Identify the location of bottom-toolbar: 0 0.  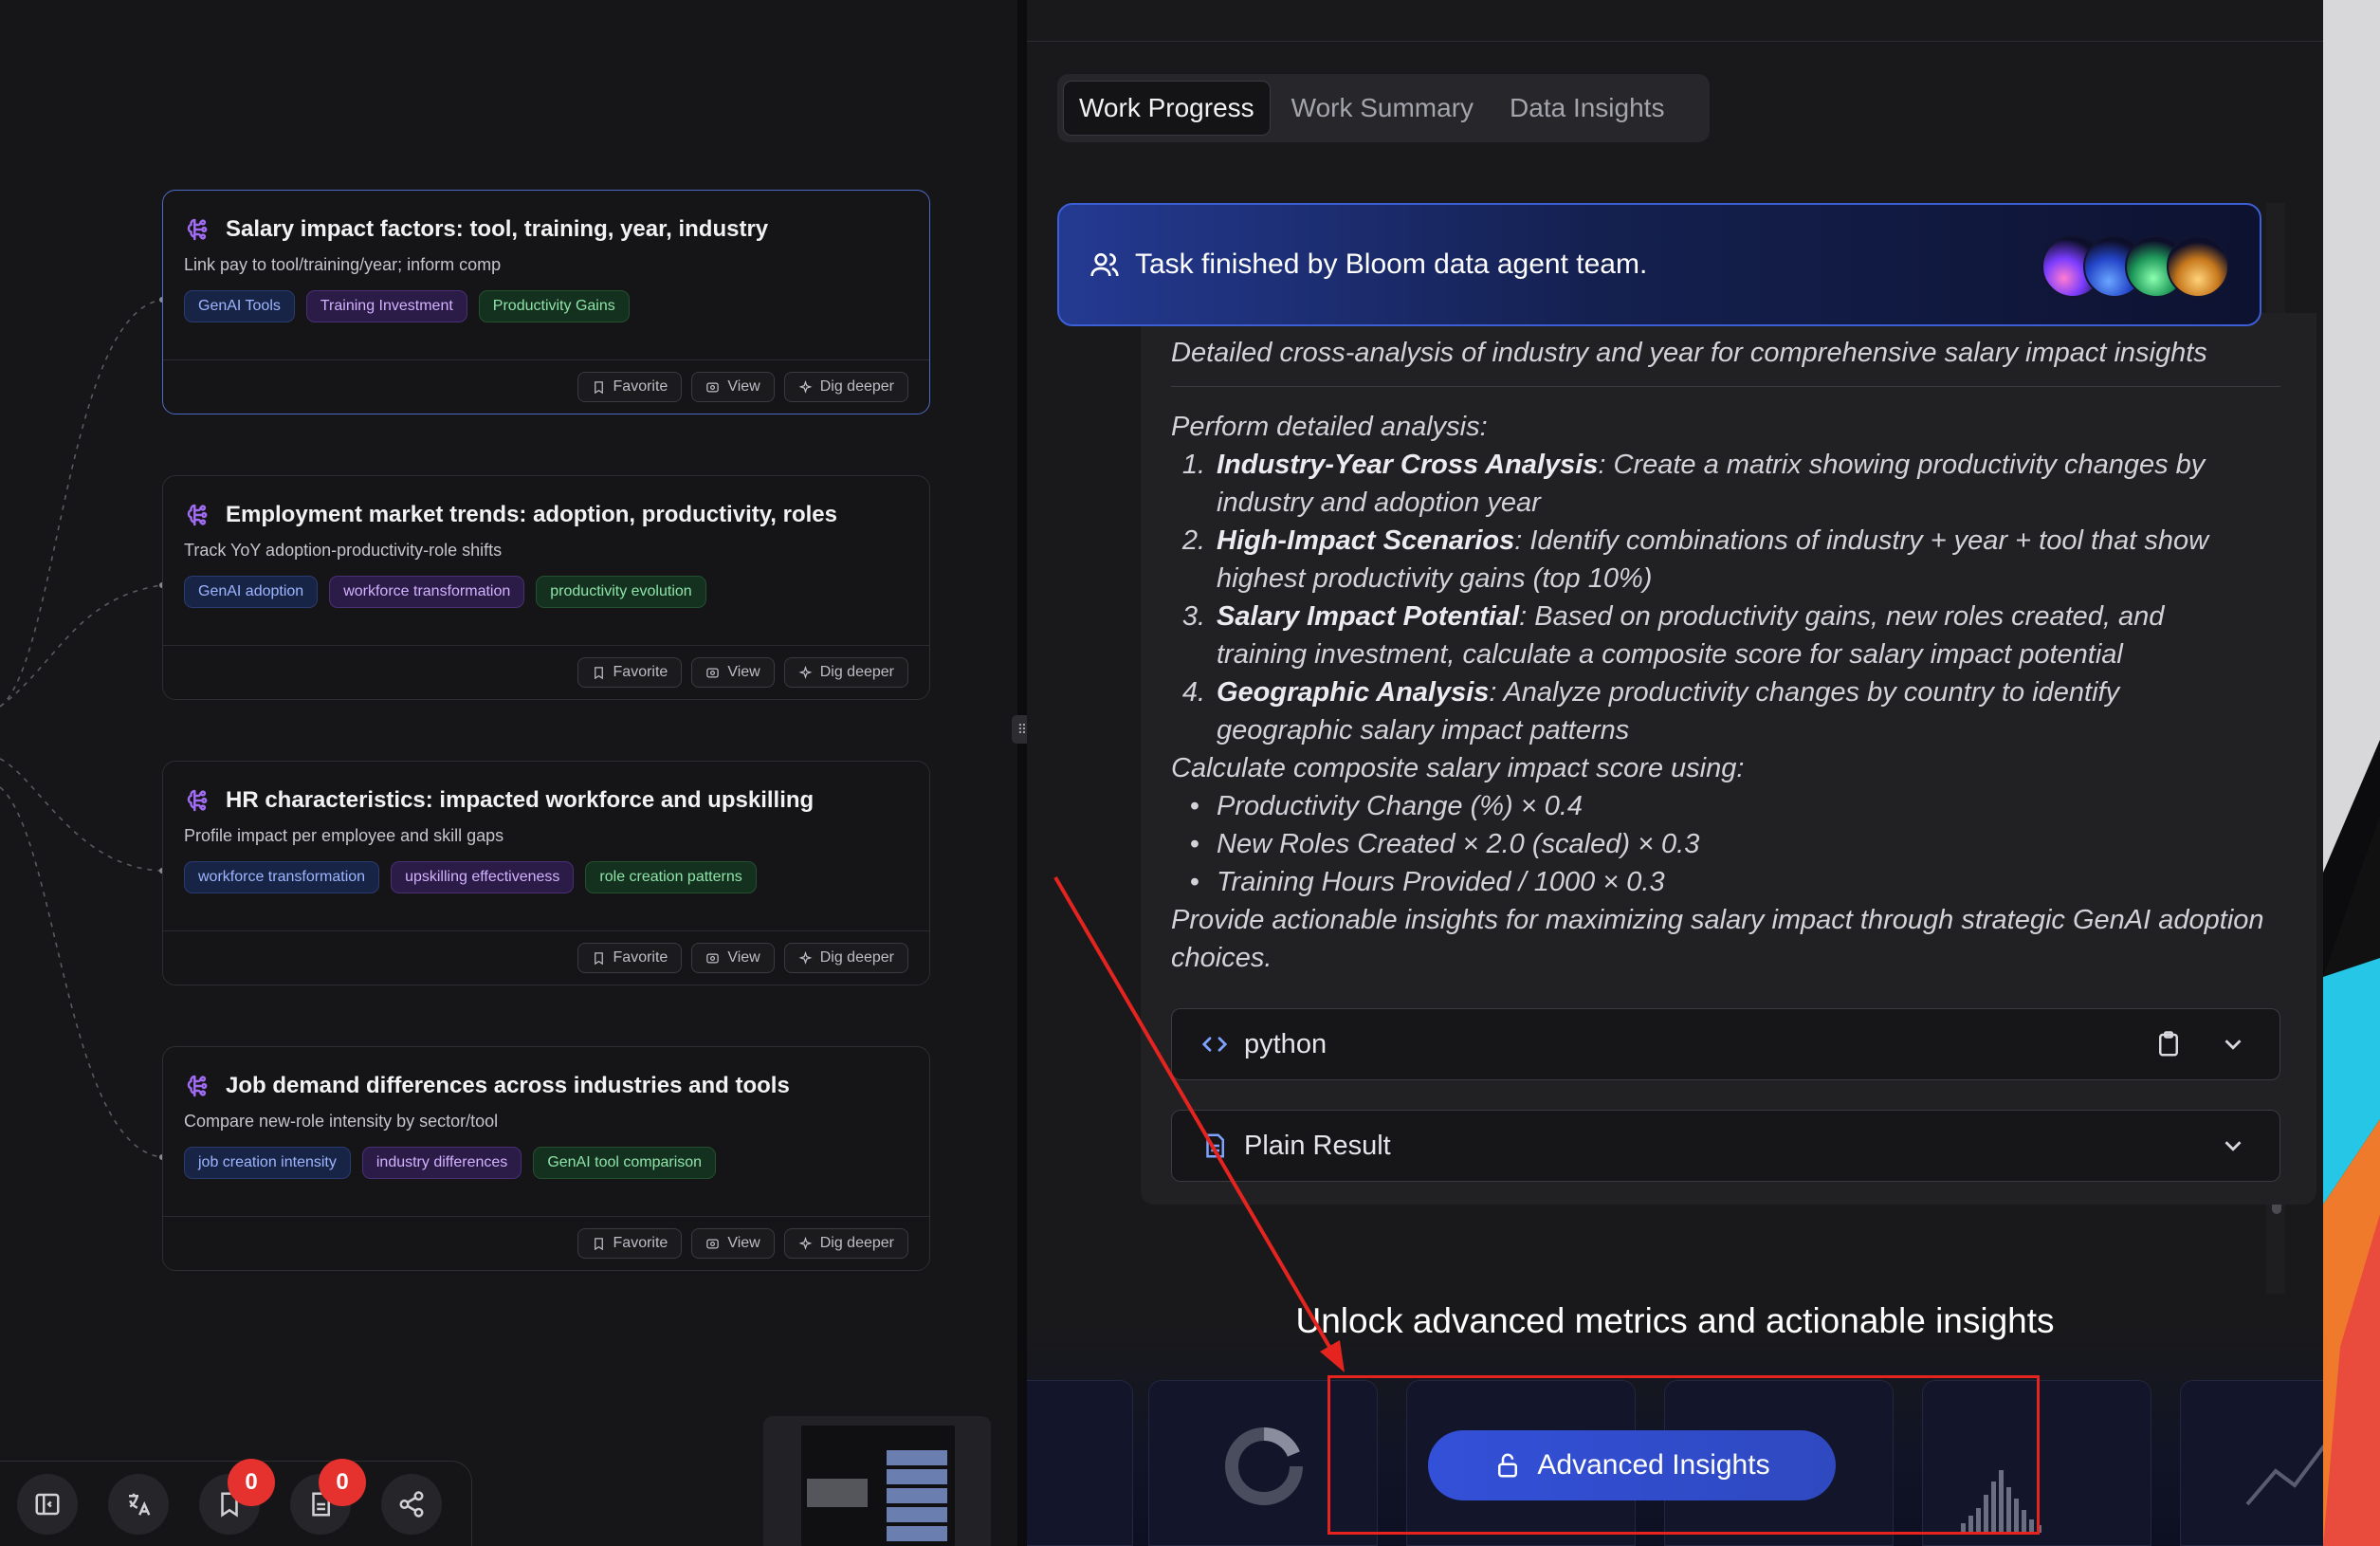
(236, 1502).